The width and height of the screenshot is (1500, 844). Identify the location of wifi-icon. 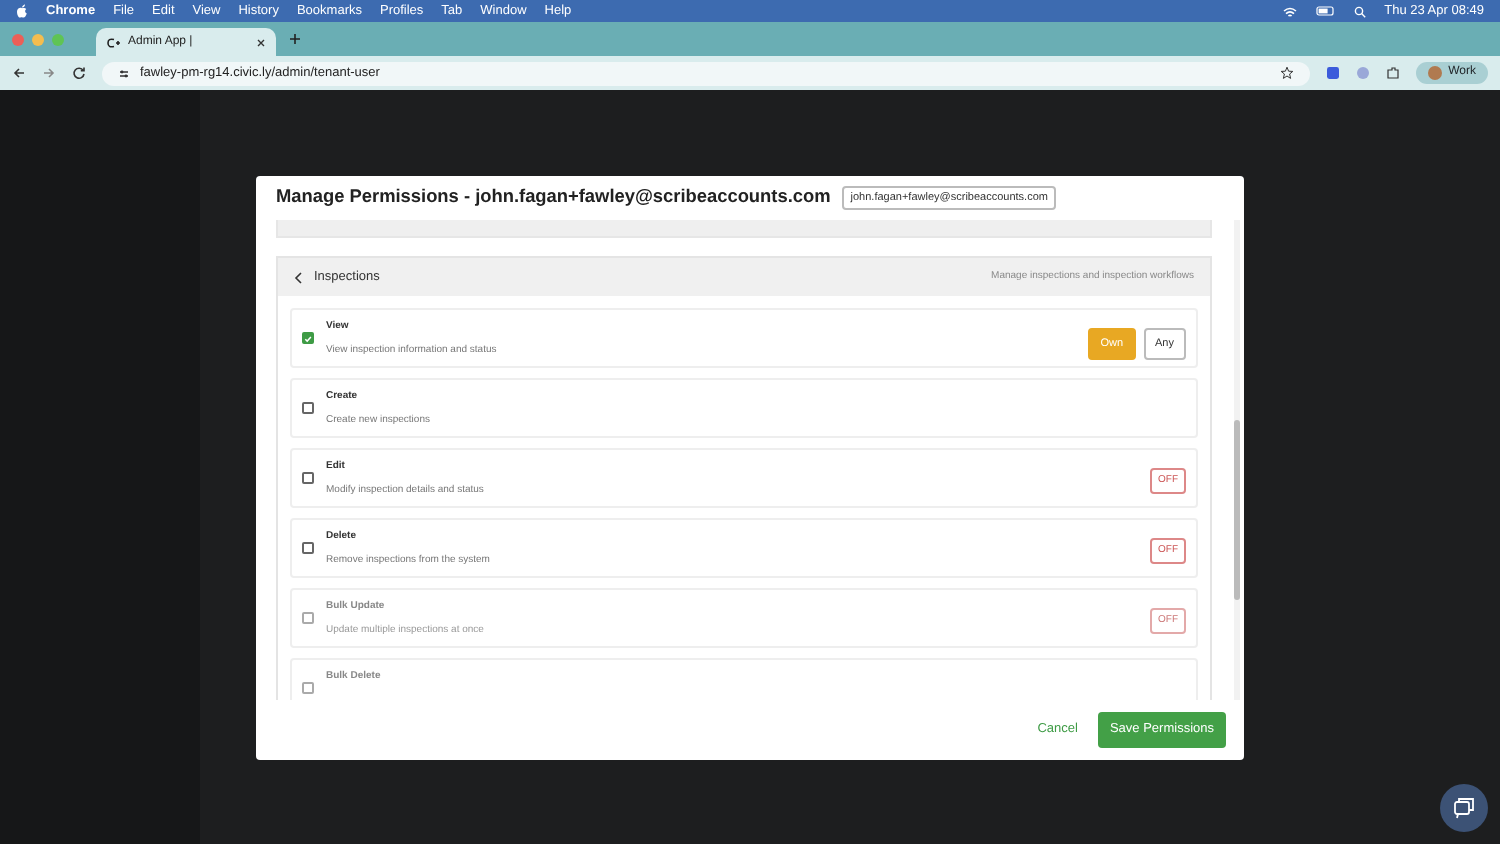
(1290, 11).